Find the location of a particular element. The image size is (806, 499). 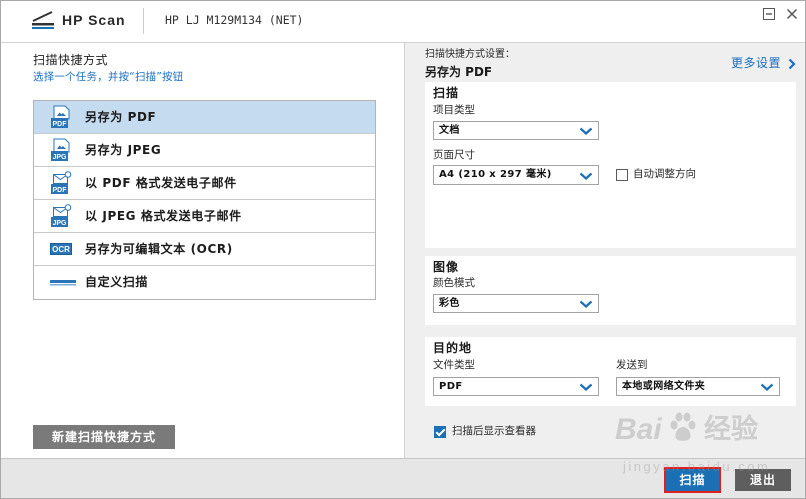

shortcut-item-label: 以 JPEG 格式发送电子邮件 is located at coordinates (163, 216).